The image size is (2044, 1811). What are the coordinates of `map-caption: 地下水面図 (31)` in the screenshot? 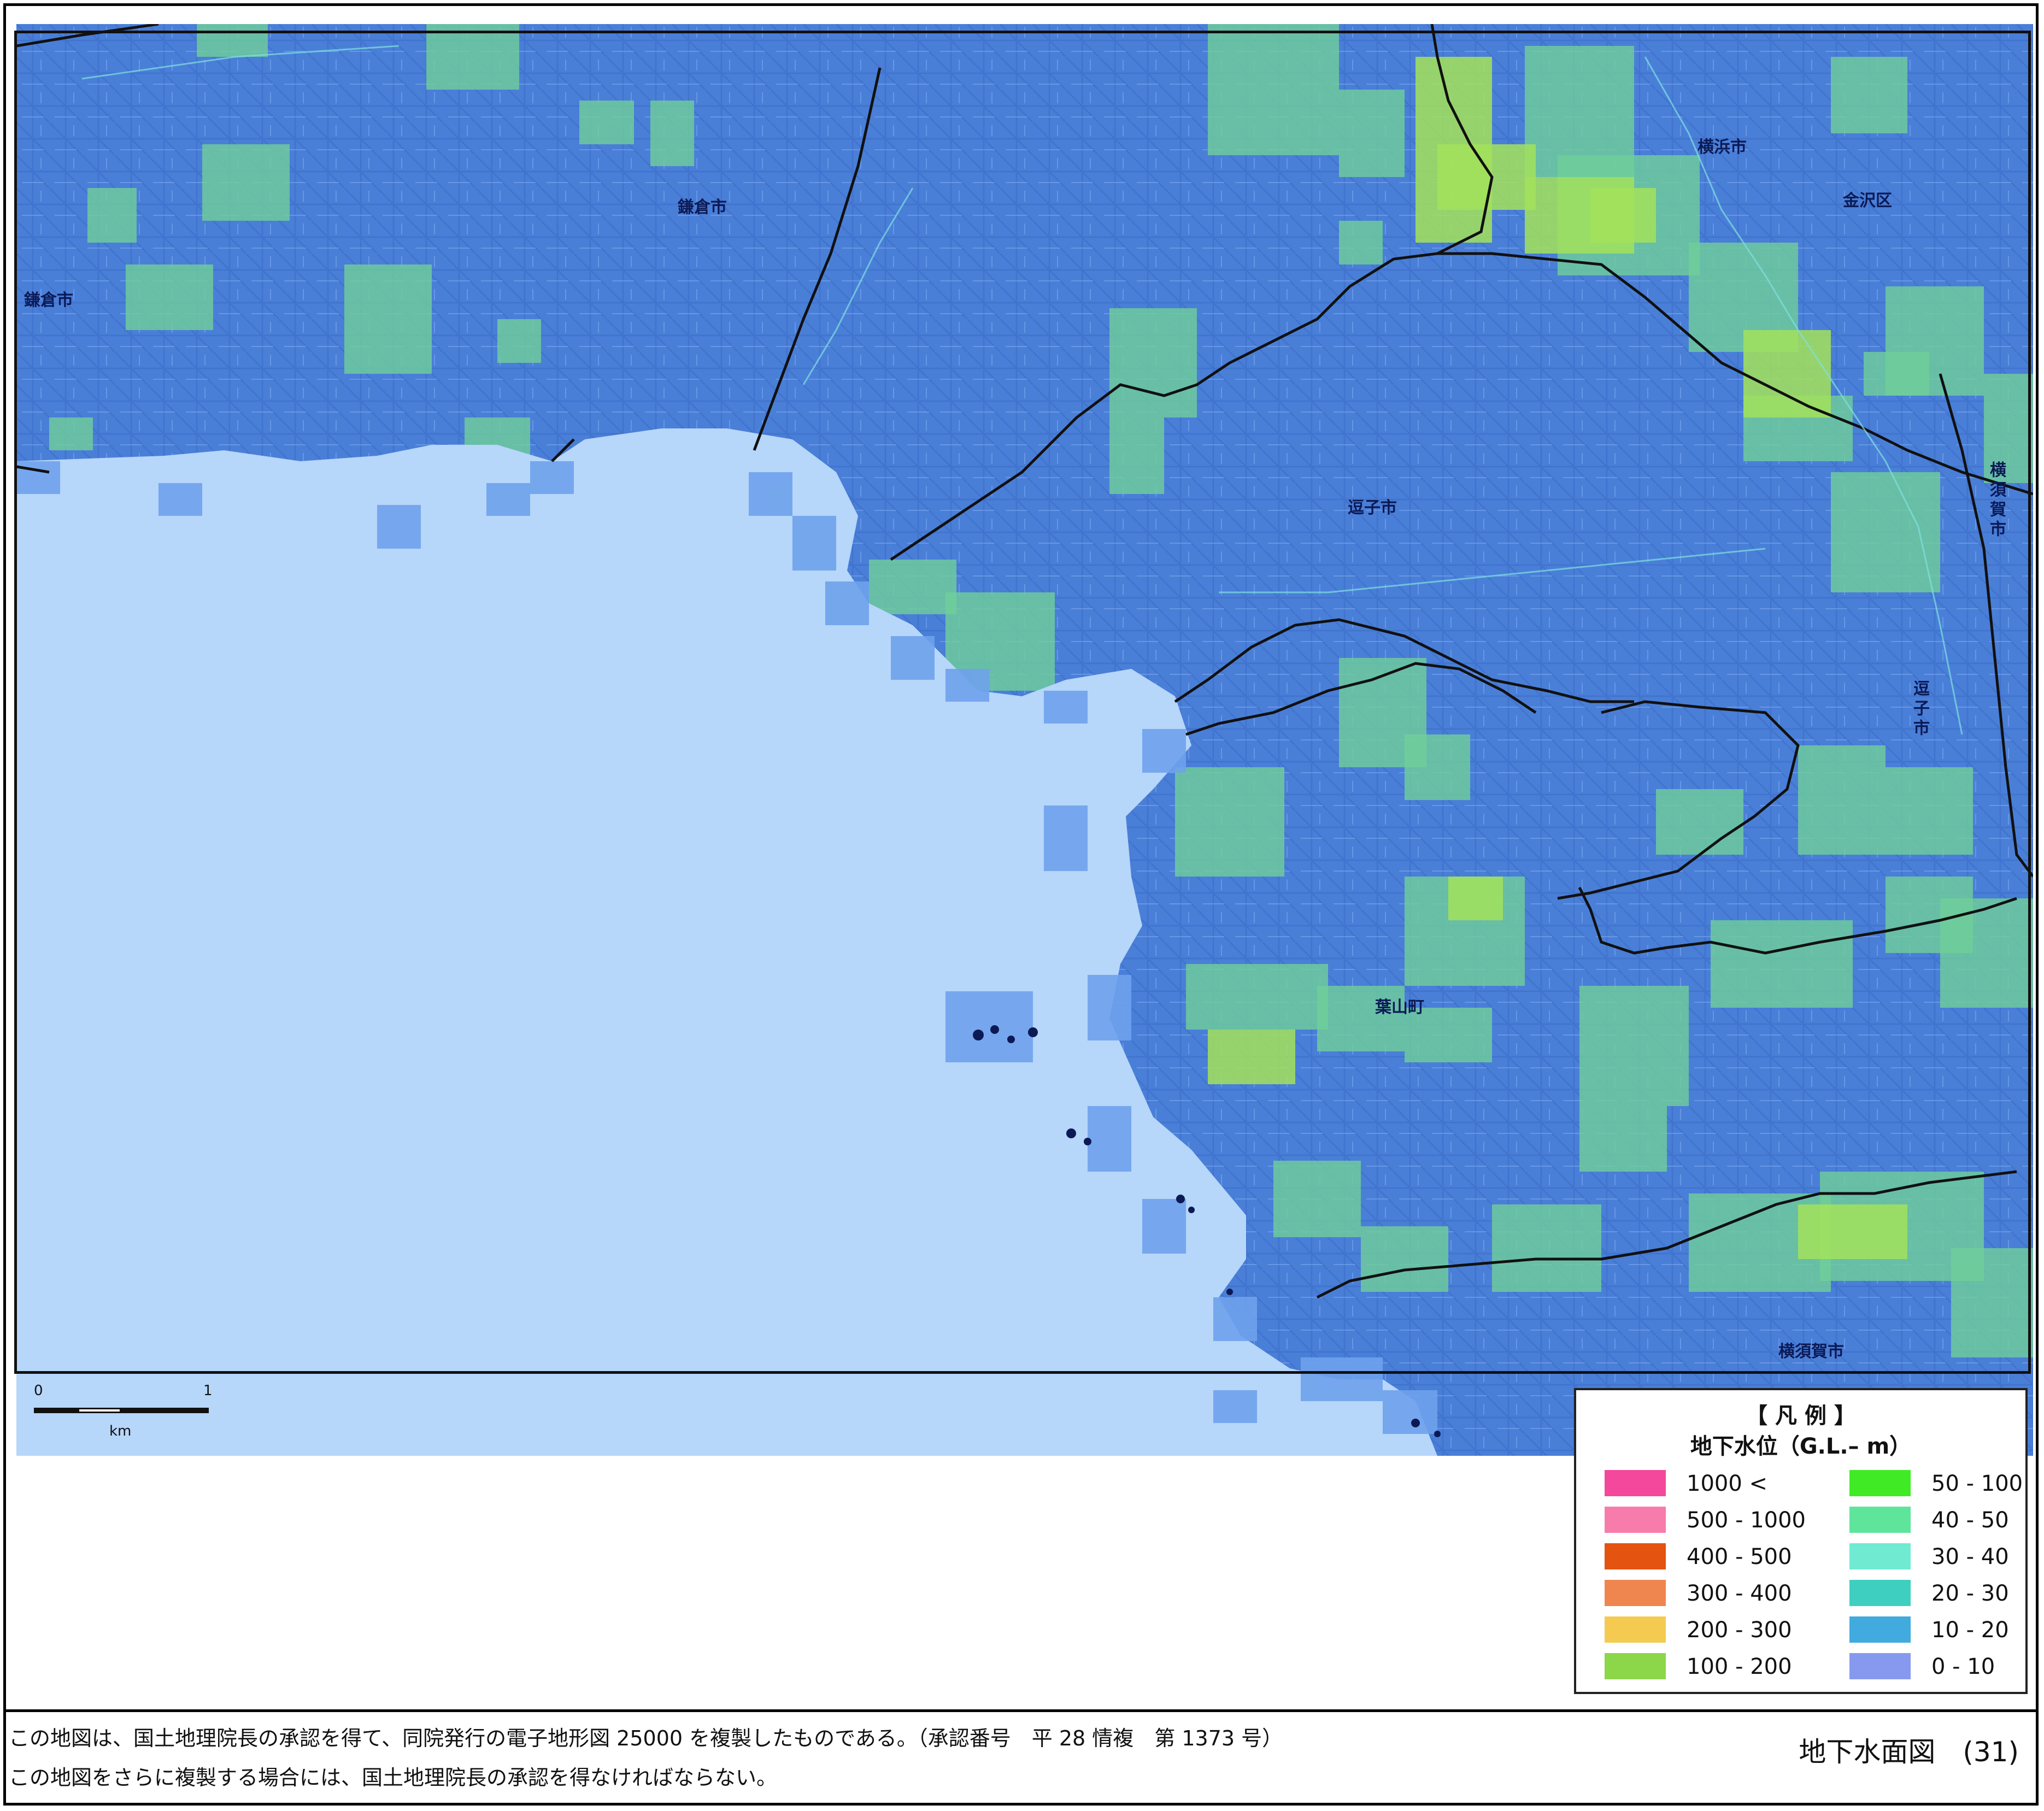 It's located at (1909, 1752).